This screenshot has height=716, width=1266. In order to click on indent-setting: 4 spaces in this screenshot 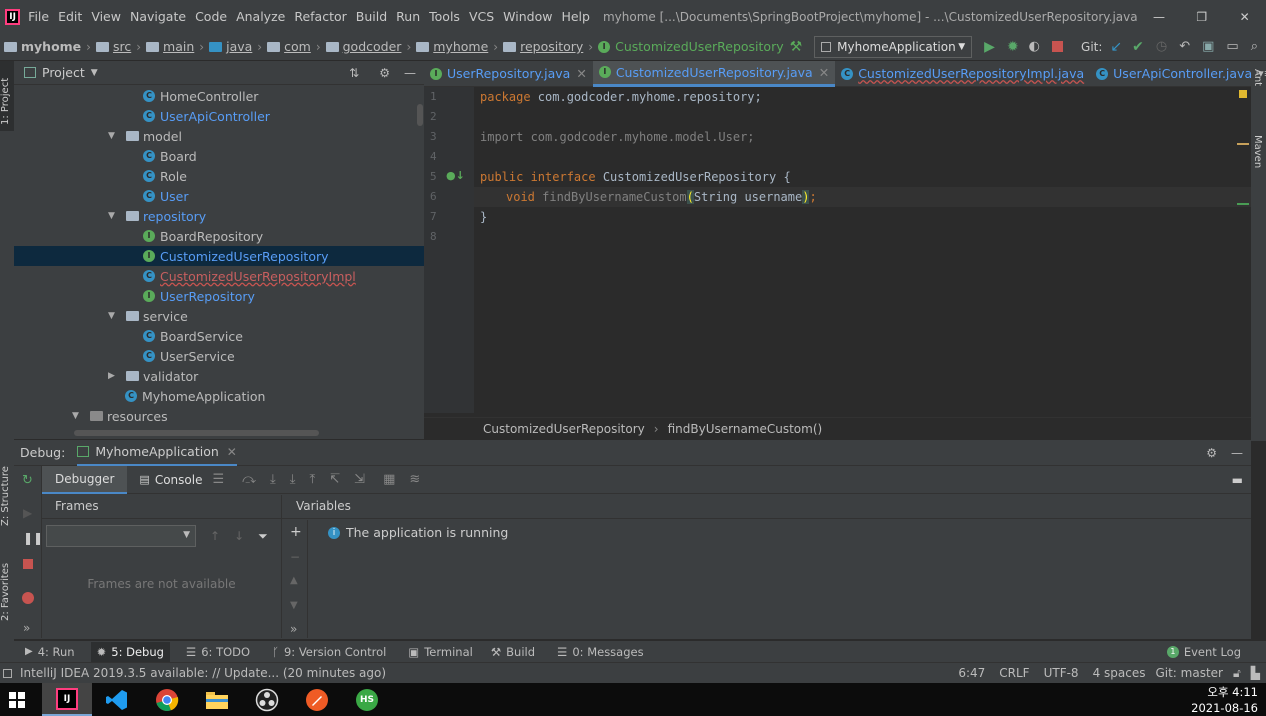, I will do `click(1119, 673)`.